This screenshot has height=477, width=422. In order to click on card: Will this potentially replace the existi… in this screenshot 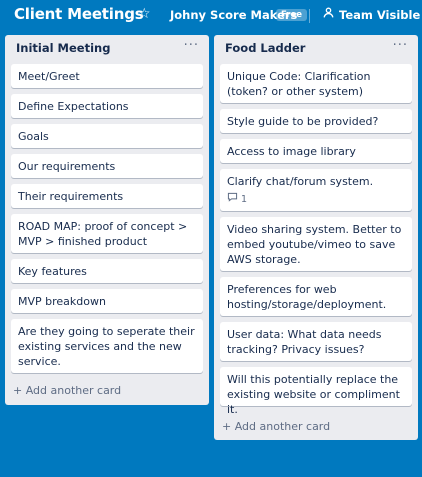, I will do `click(316, 391)`.